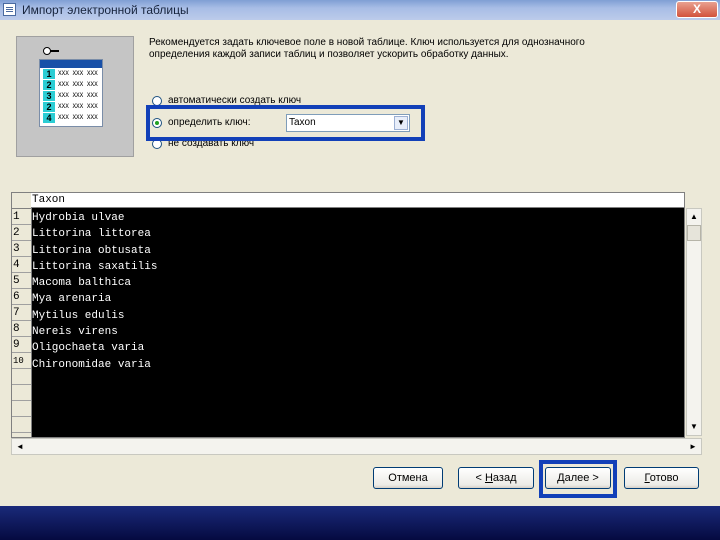 The height and width of the screenshot is (540, 720). What do you see at coordinates (21, 345) in the screenshot?
I see `row-number: 9` at bounding box center [21, 345].